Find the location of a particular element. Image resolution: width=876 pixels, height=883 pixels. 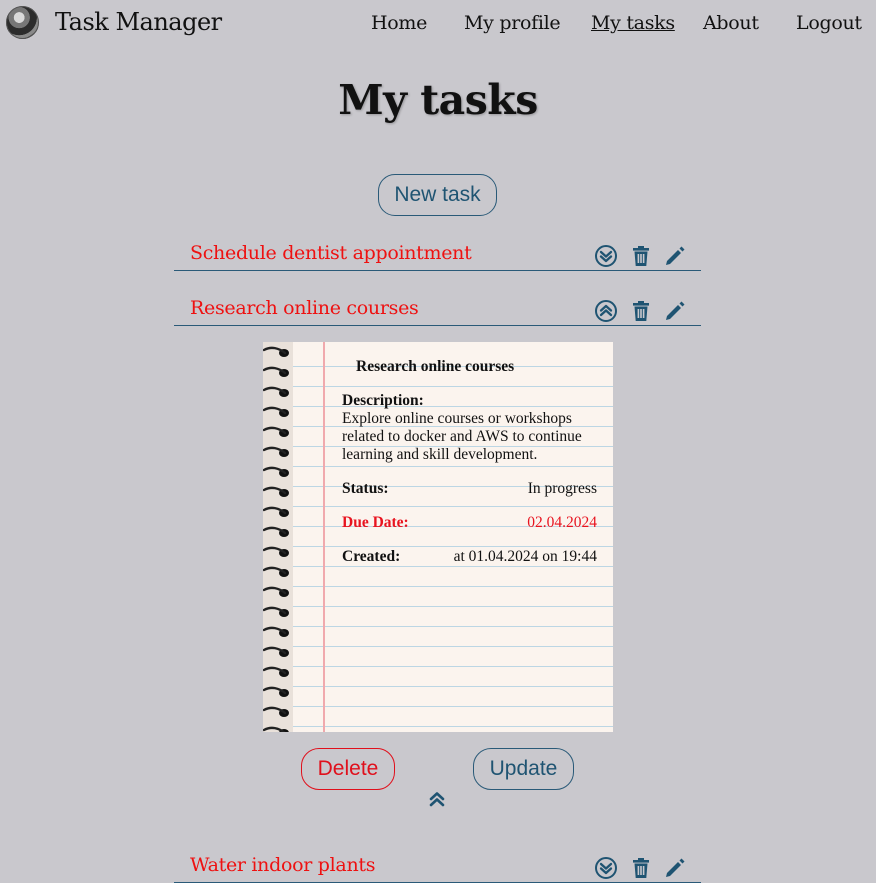

task-title: Water indoor plants is located at coordinates (282, 865).